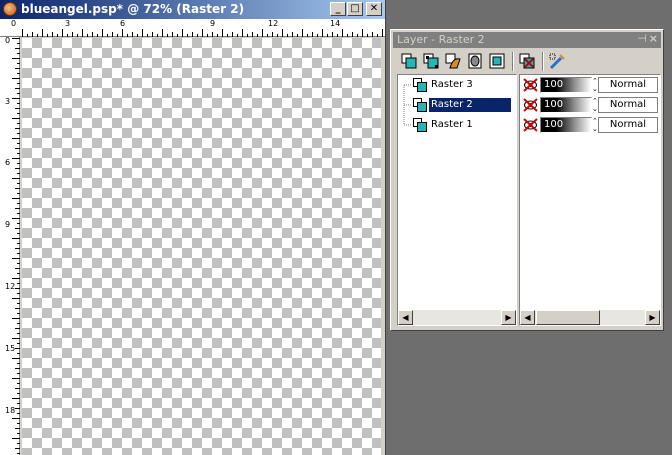 The height and width of the screenshot is (455, 672). What do you see at coordinates (374, 9) in the screenshot?
I see `close-button: ✕` at bounding box center [374, 9].